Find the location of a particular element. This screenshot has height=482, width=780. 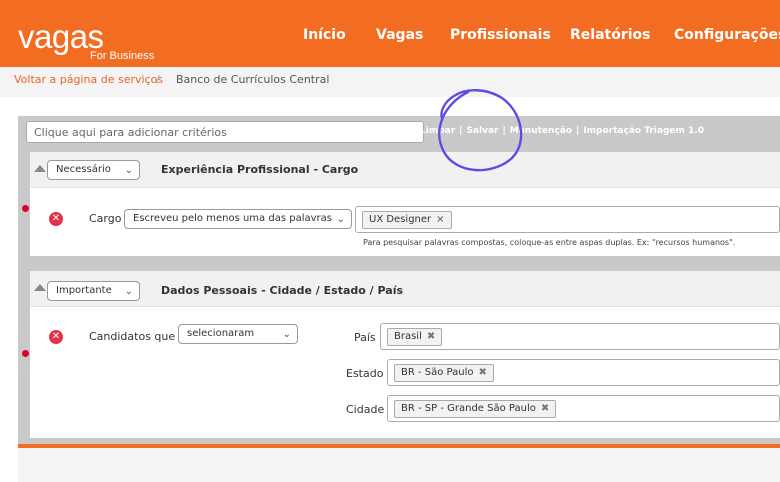

criterion-title: Experiência Profissional - Cargo is located at coordinates (260, 169).